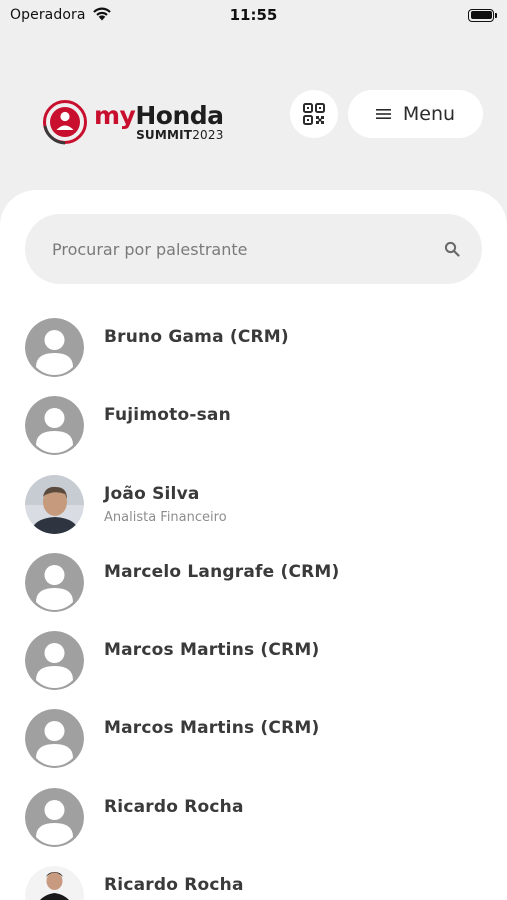 The width and height of the screenshot is (507, 900). What do you see at coordinates (222, 571) in the screenshot?
I see `speaker-name: Marcelo Langrafe (CRM)` at bounding box center [222, 571].